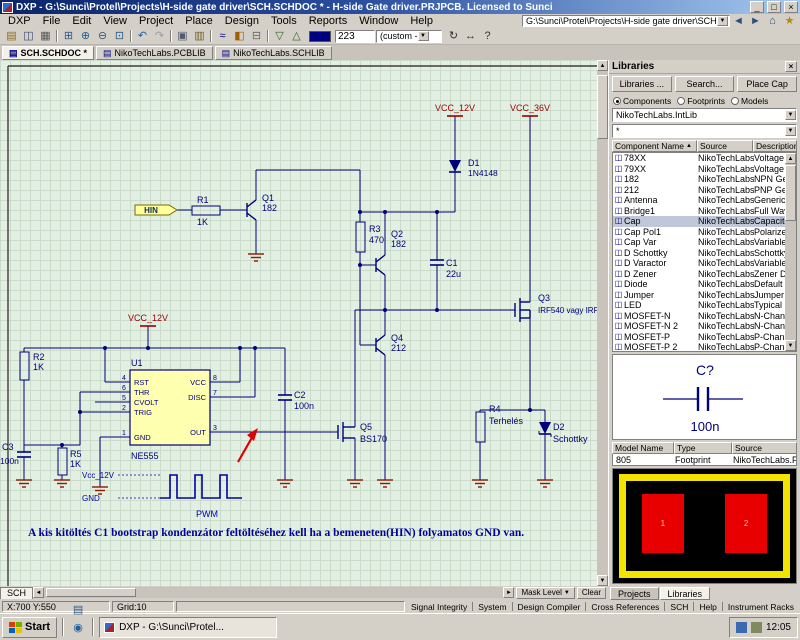 The height and width of the screenshot is (640, 800). I want to click on q1-designator: Q1, so click(268, 198).